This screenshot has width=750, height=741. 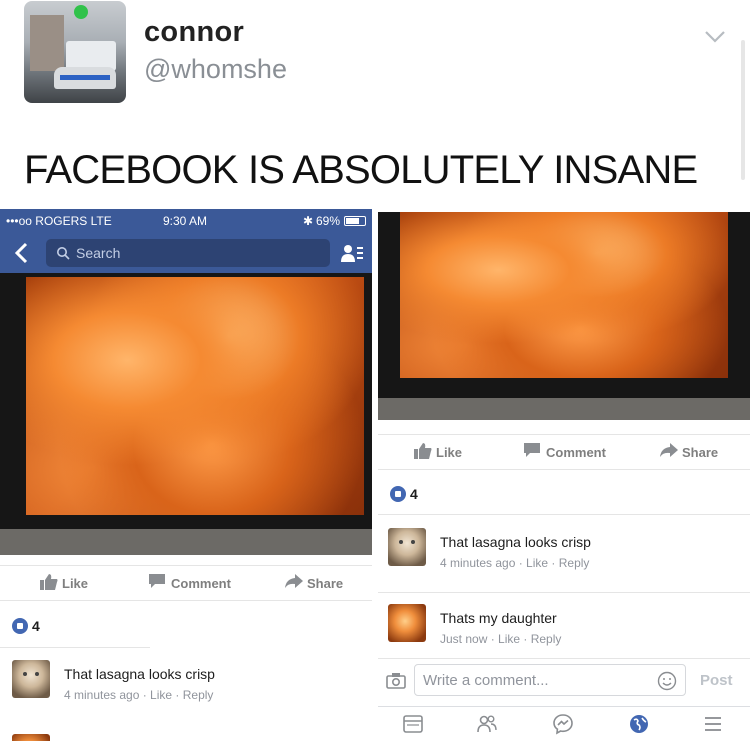 What do you see at coordinates (713, 724) in the screenshot?
I see `menu-icon` at bounding box center [713, 724].